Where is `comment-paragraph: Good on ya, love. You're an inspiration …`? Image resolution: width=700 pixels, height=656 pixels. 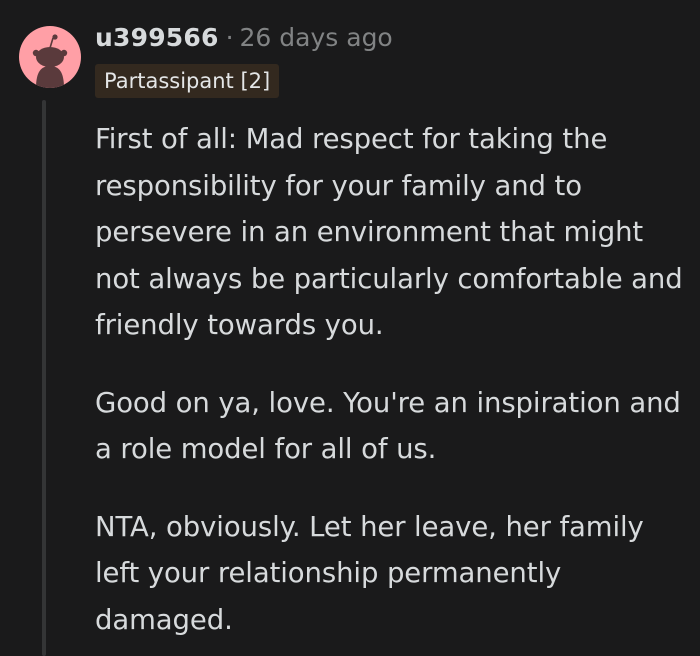 comment-paragraph: Good on ya, love. You're an inspiration … is located at coordinates (388, 426).